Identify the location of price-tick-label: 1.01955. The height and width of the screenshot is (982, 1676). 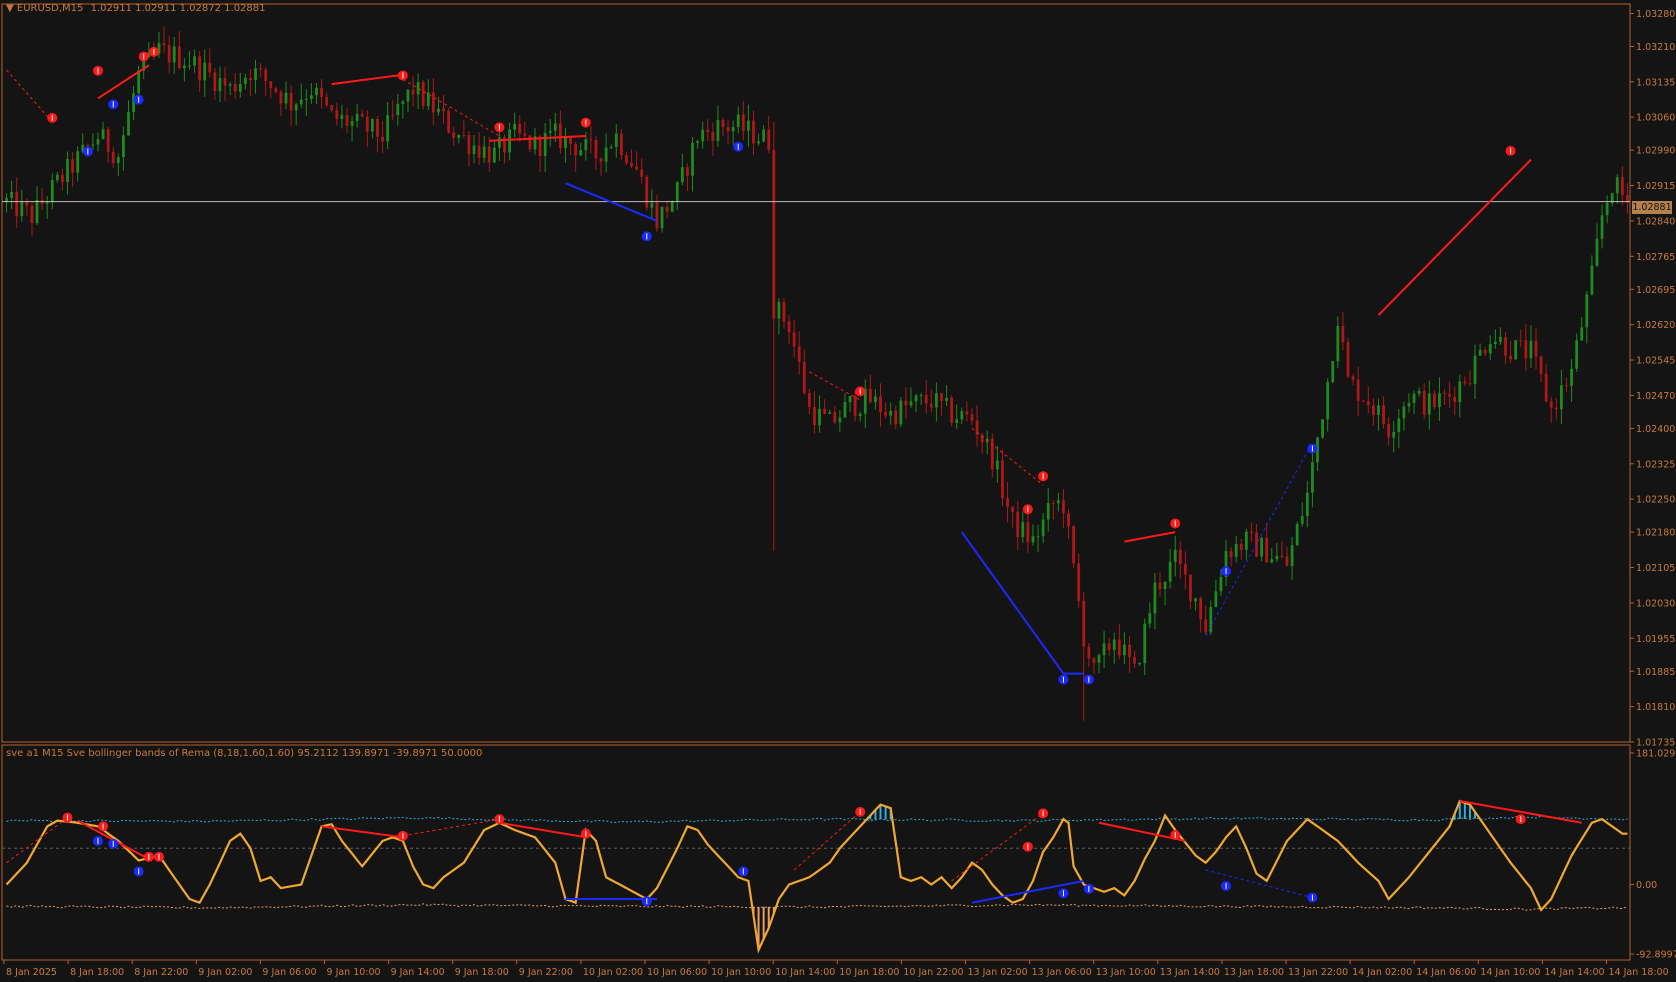
(1655, 639).